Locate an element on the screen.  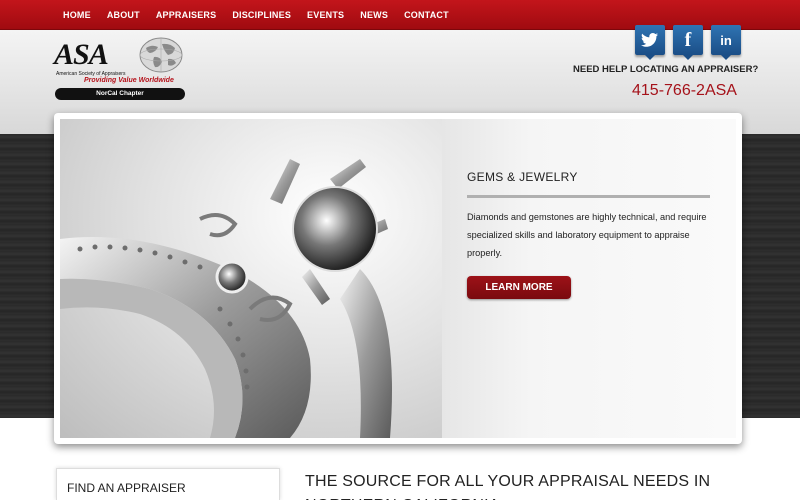
logo-chapter-badge: NorCal Chapter is located at coordinates (120, 94).